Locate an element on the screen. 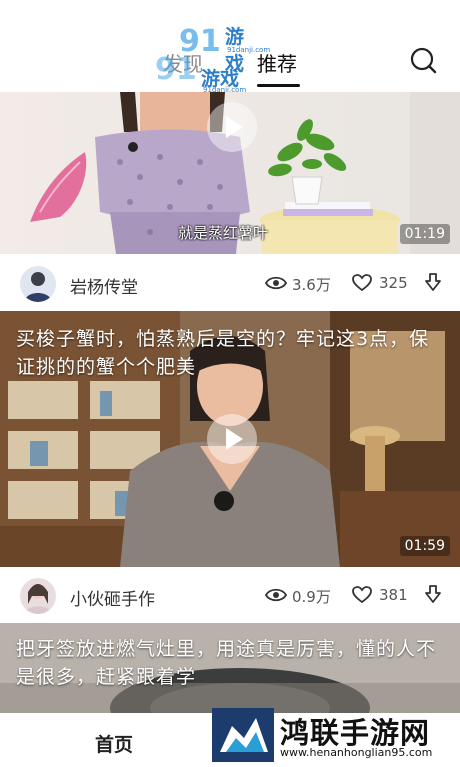 The image size is (460, 767). video-title: 买梭子蟹时，怕蒸熟后是空的？牢记这3点，保证挑的的蟹个个肥美 is located at coordinates (228, 353).